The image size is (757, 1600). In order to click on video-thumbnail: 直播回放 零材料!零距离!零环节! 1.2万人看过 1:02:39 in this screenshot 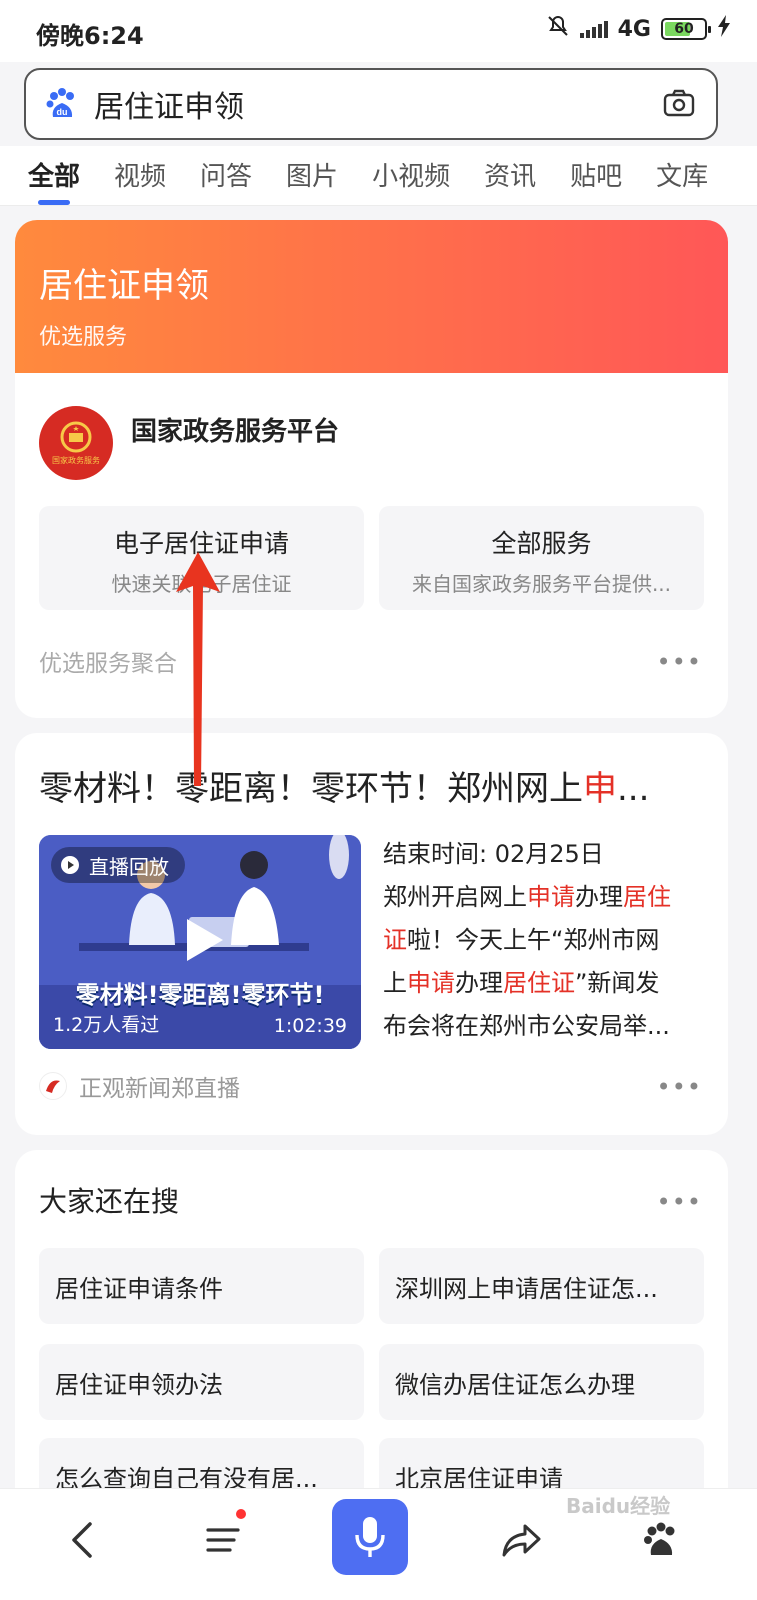, I will do `click(200, 942)`.